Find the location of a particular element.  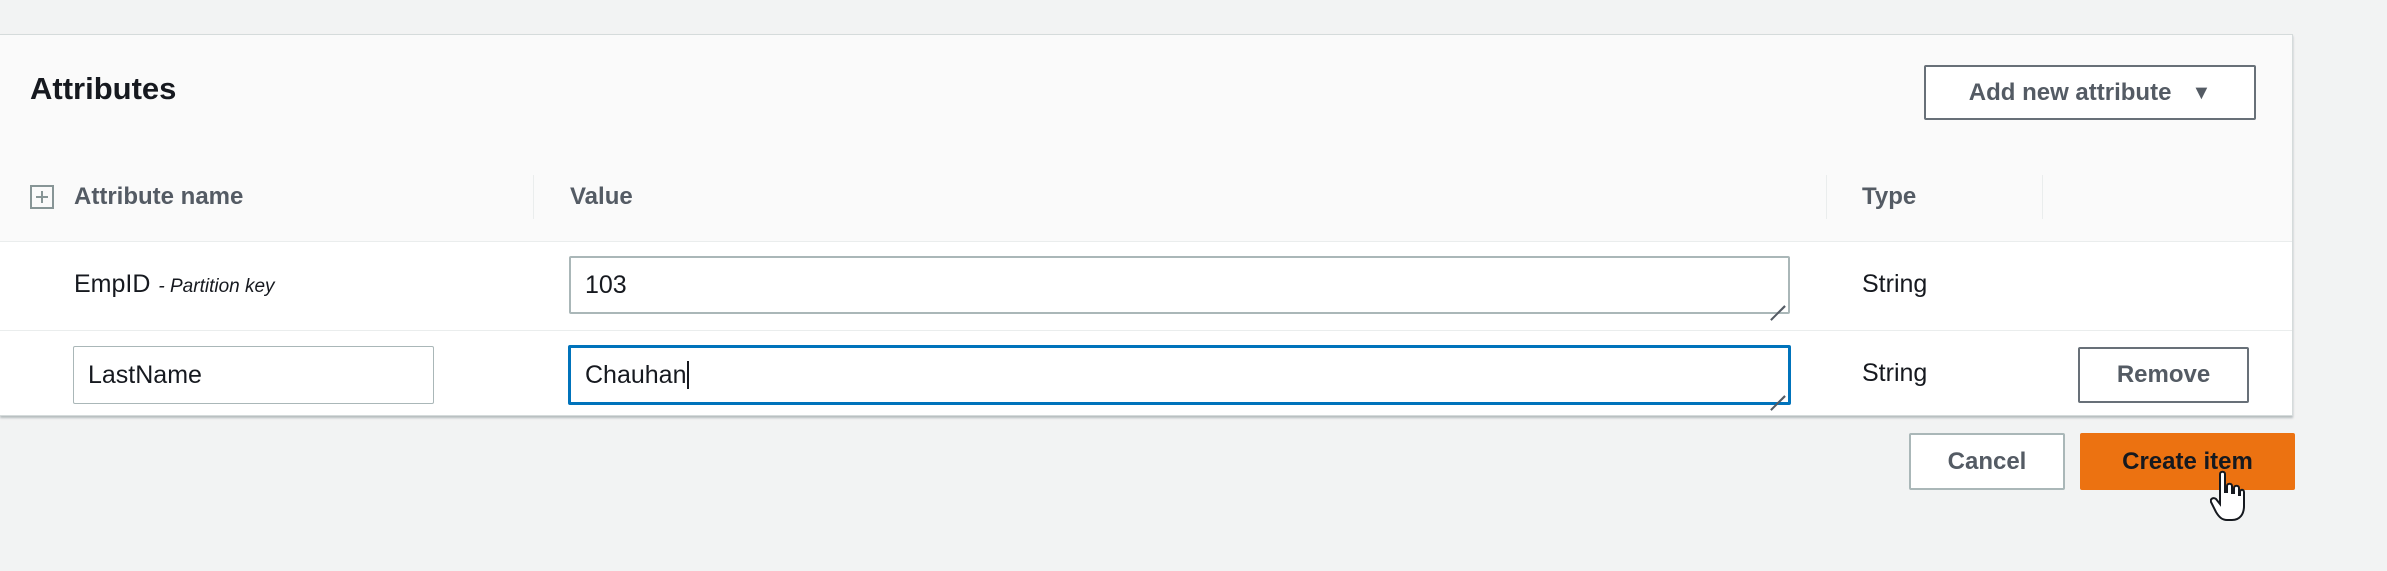

attribute-name-cell: EmpID - Partition key is located at coordinates (174, 284).